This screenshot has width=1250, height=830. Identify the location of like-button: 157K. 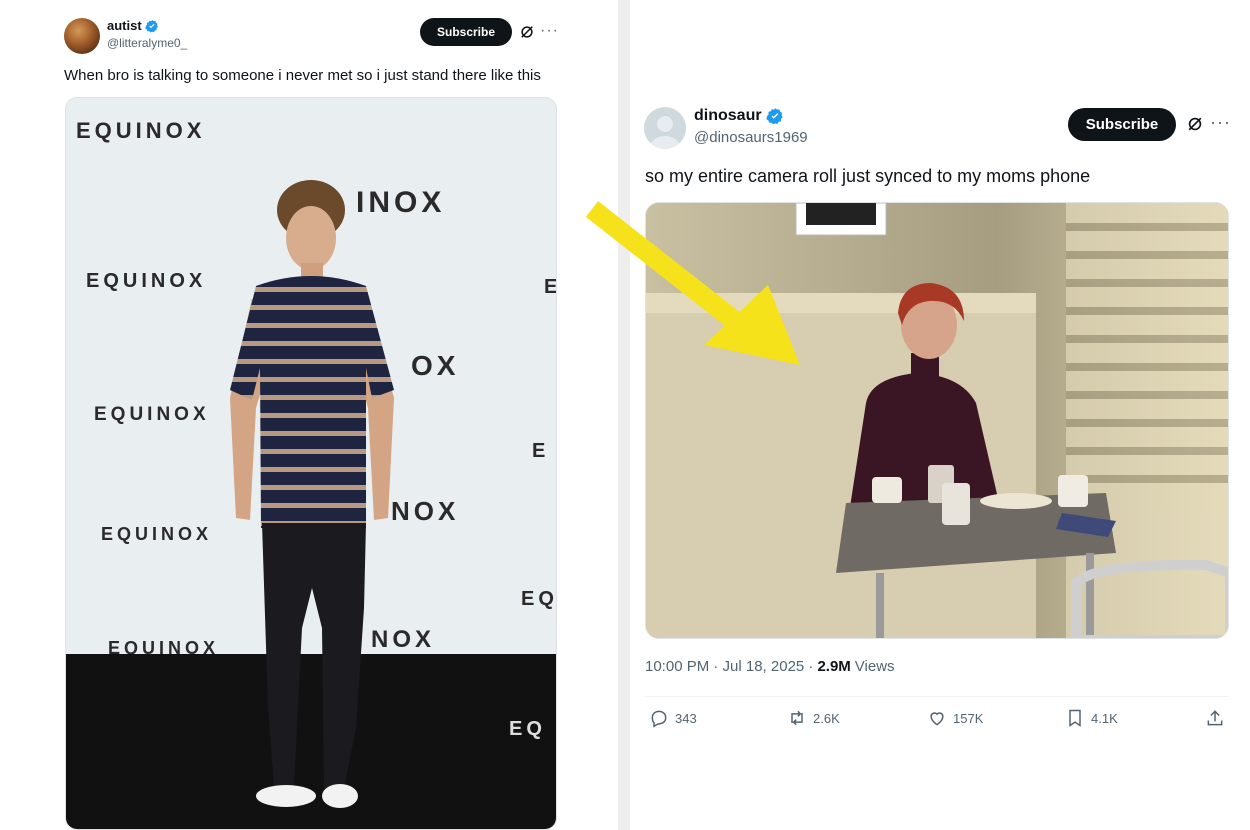
(955, 718).